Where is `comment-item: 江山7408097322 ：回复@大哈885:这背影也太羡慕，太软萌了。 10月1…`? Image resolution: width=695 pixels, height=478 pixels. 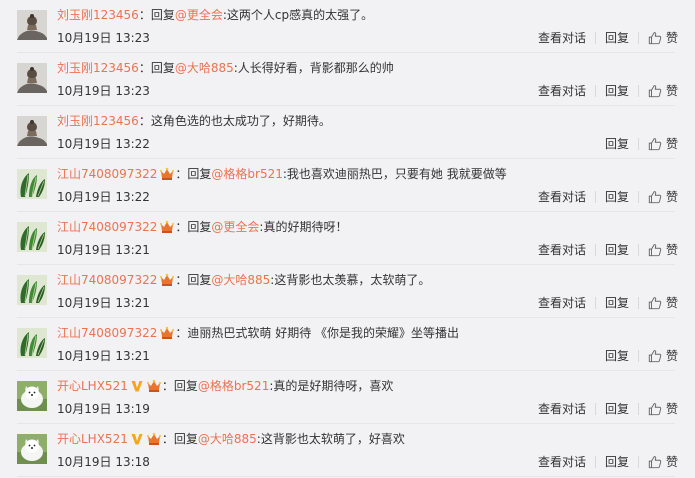 comment-item: 江山7408097322 ：回复@大哈885:这背影也太羡慕，太软萌了。 10月1… is located at coordinates (347, 291).